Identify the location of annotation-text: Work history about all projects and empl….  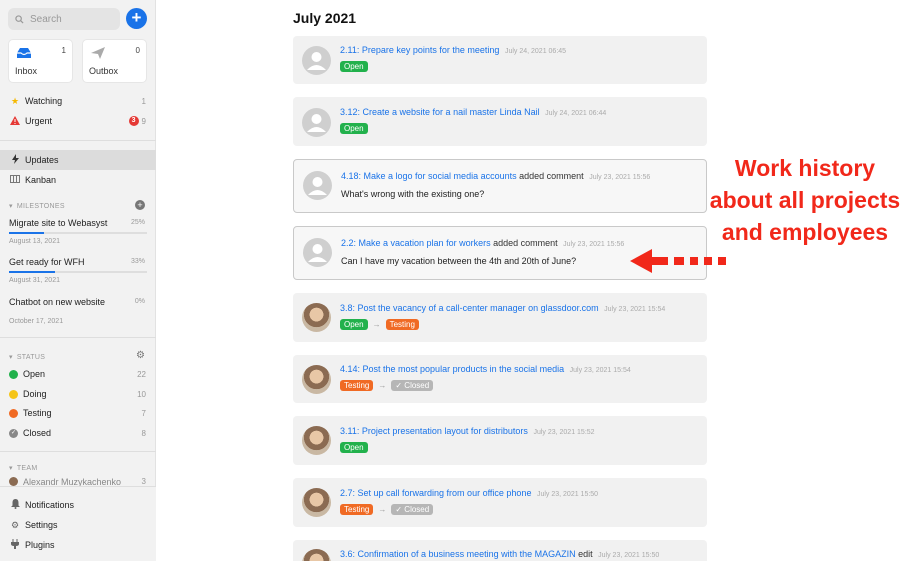
(805, 200).